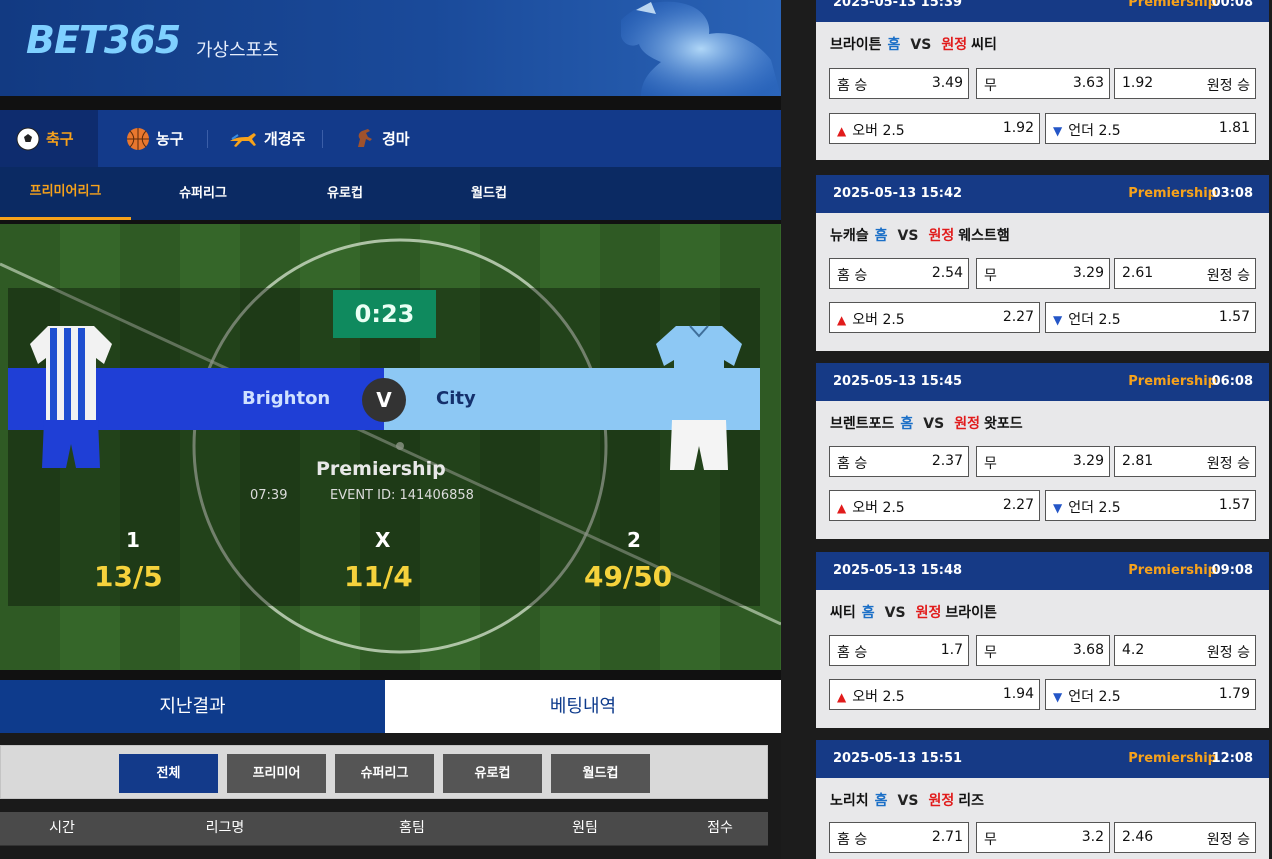  Describe the element at coordinates (390, 48) in the screenshot. I see `header-banner: BET365 가상스포츠` at that location.